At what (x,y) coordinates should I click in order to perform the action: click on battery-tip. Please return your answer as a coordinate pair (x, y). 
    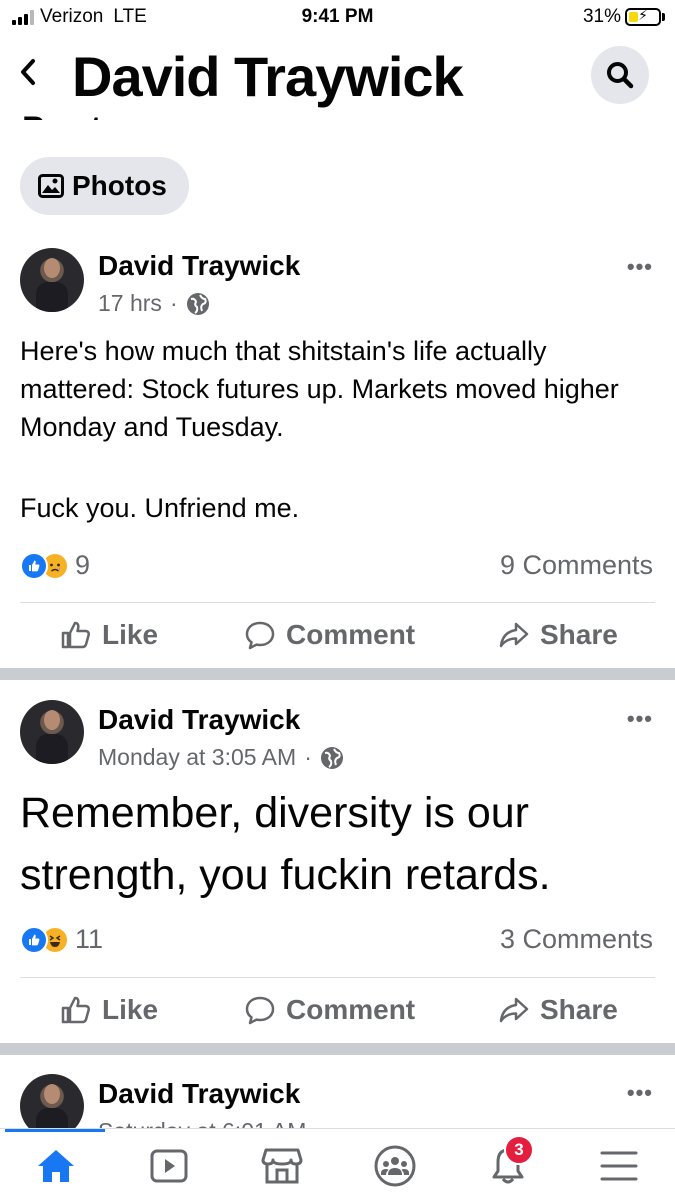
    Looking at the image, I should click on (663, 17).